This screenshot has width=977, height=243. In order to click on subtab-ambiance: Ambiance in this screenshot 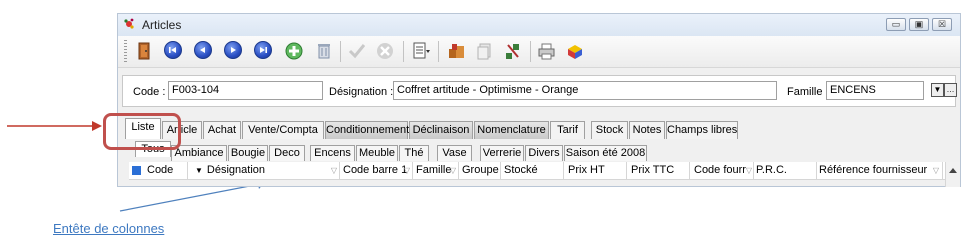, I will do `click(199, 153)`.